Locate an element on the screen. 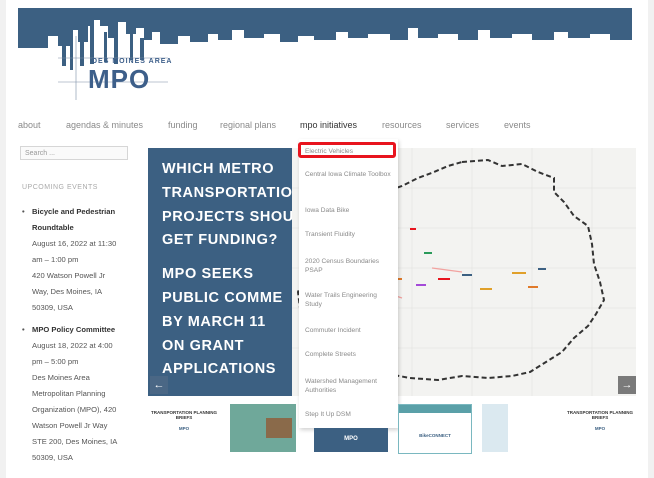  nav-item-regional-plans: regional plans is located at coordinates (248, 125).